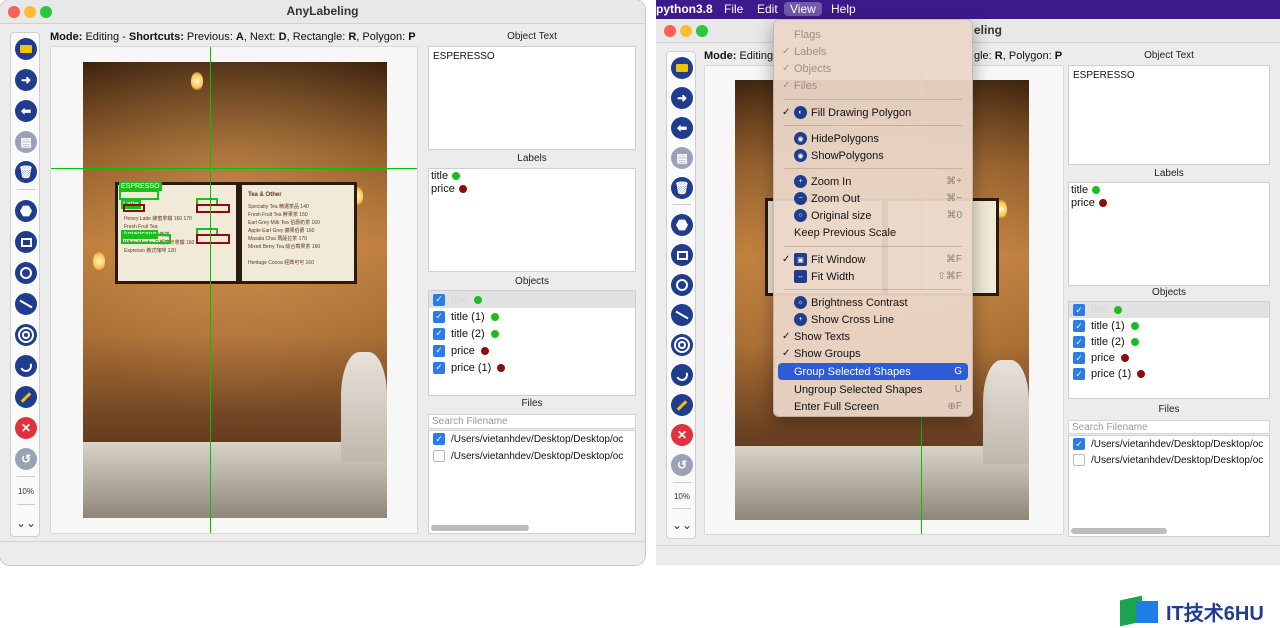 Image resolution: width=1280 pixels, height=628 pixels. What do you see at coordinates (139, 195) in the screenshot?
I see `shape-title` at bounding box center [139, 195].